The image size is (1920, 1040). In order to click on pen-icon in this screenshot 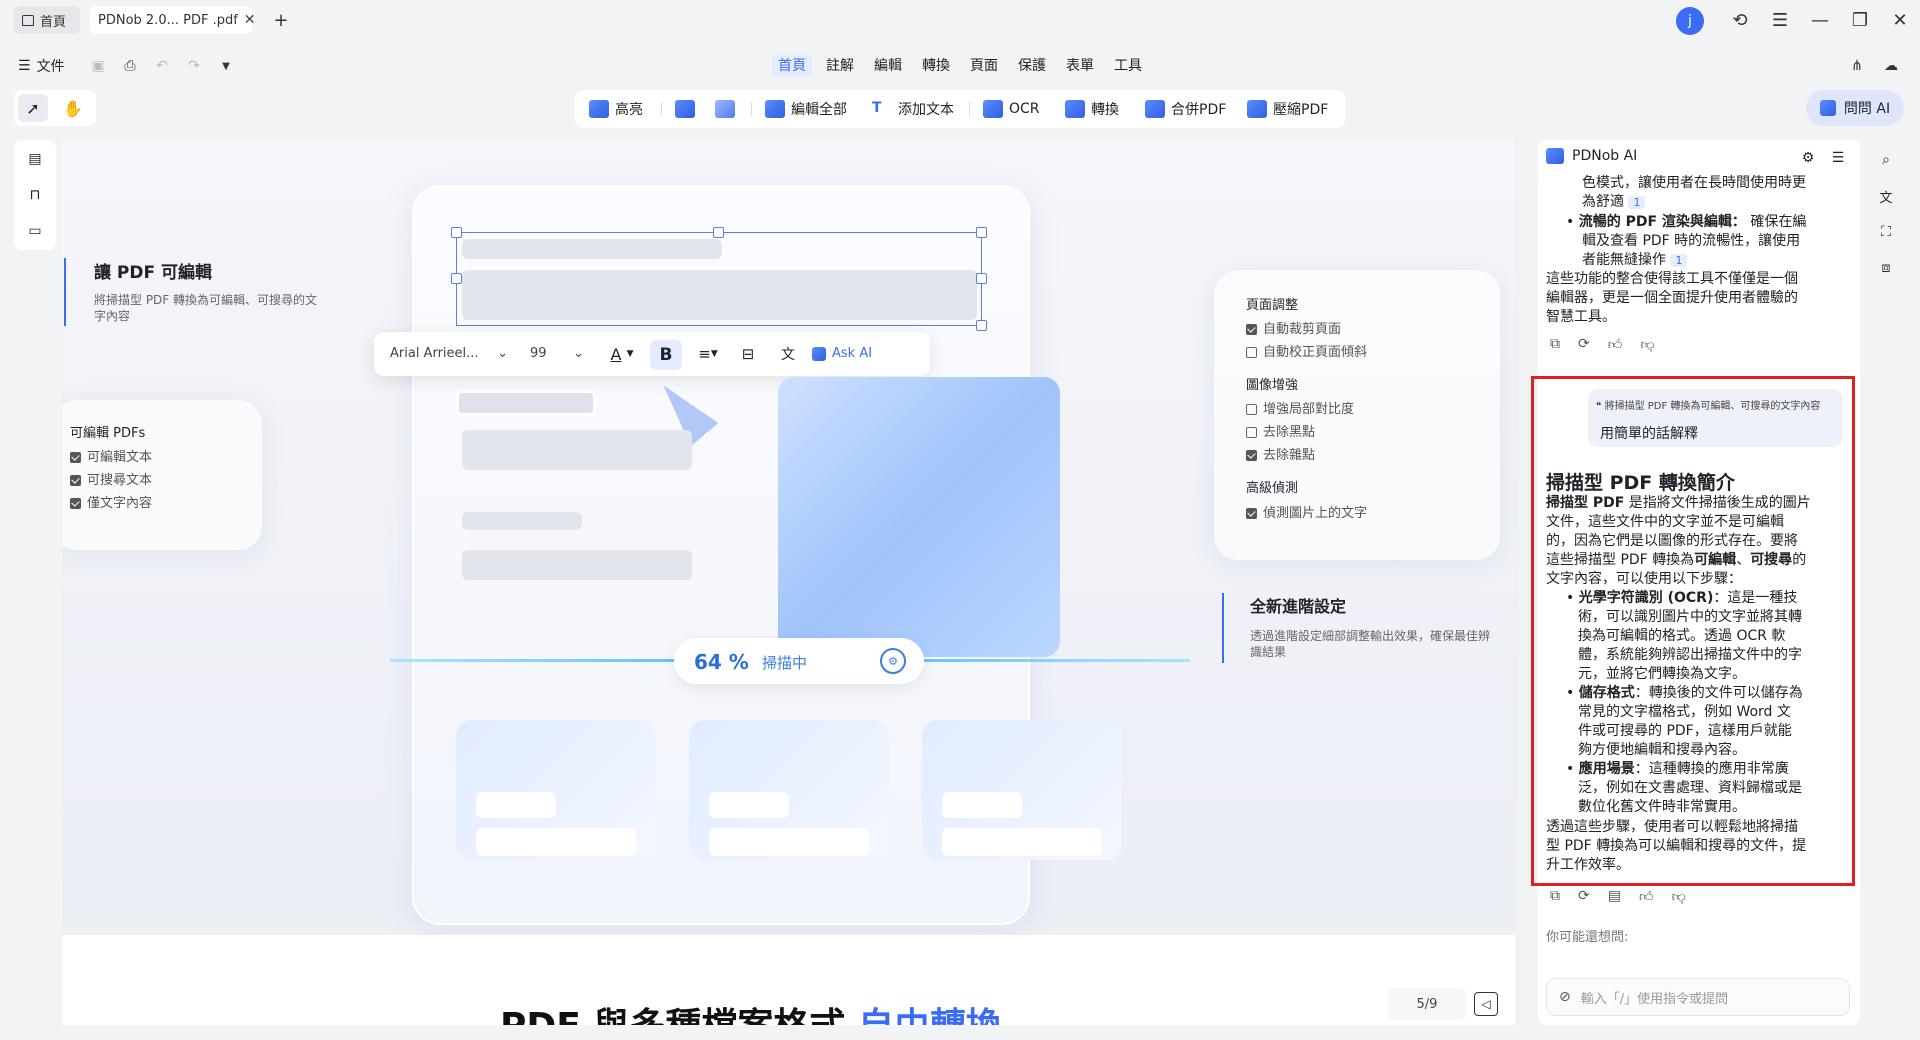, I will do `click(685, 109)`.